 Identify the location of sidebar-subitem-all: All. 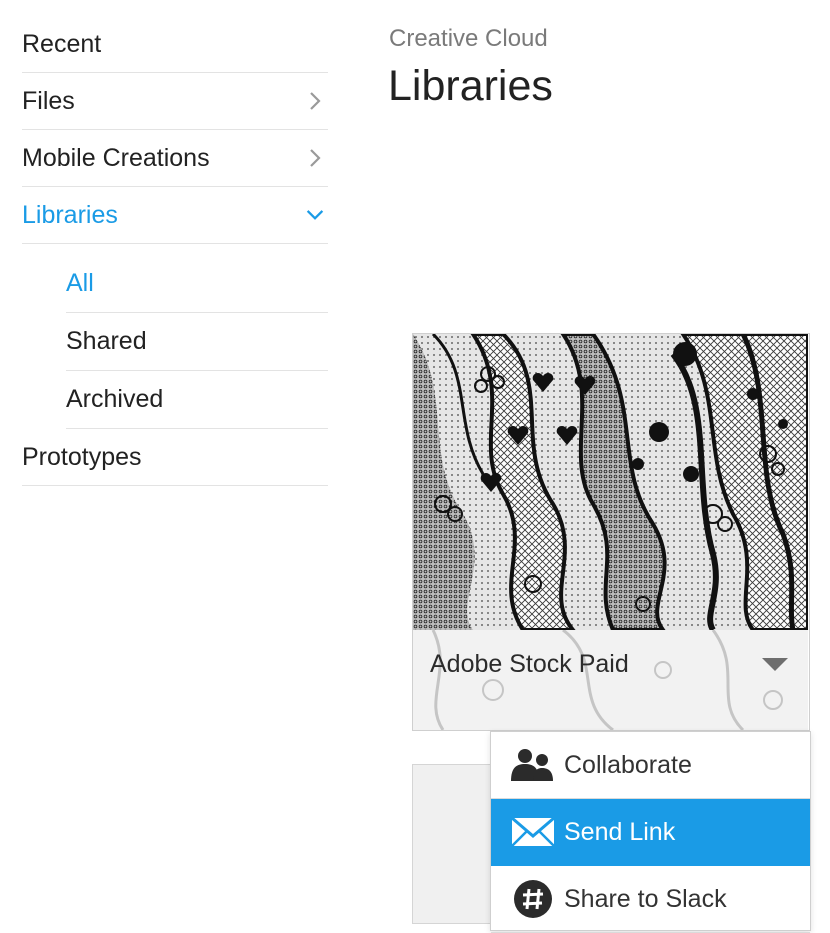
(197, 284).